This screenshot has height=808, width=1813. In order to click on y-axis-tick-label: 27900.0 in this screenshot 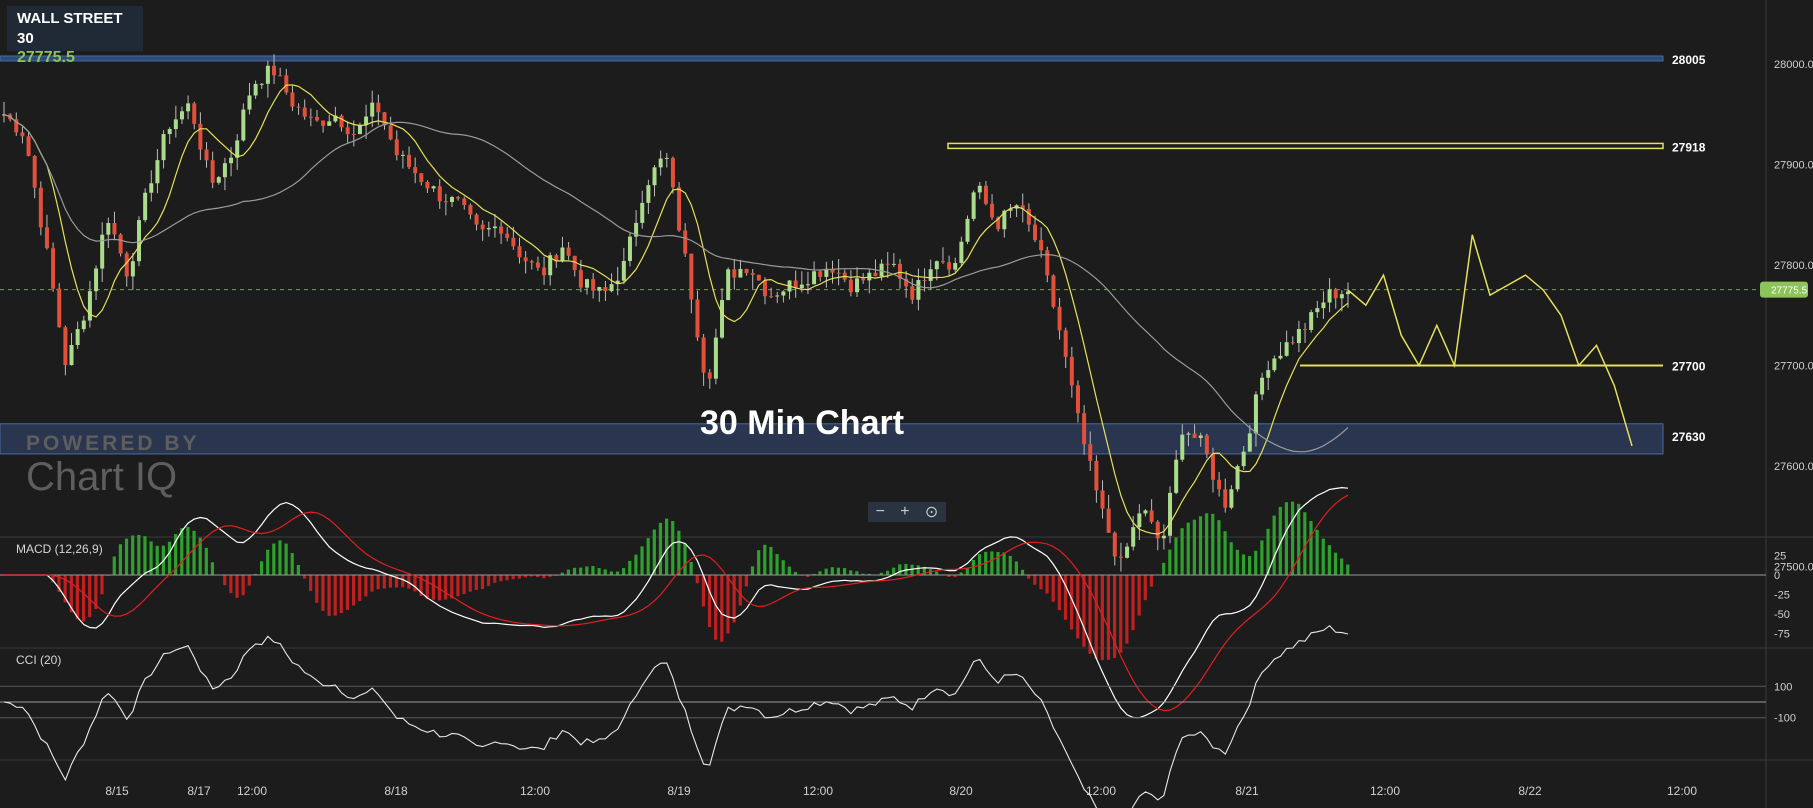, I will do `click(1793, 166)`.